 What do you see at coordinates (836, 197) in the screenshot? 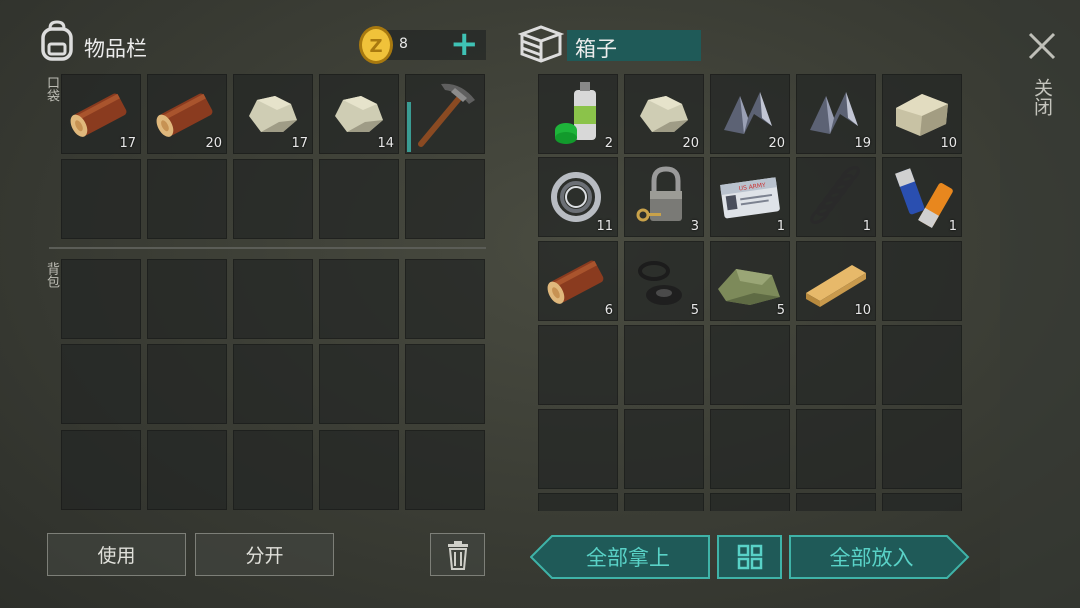
I see `box-slot-9: 1` at bounding box center [836, 197].